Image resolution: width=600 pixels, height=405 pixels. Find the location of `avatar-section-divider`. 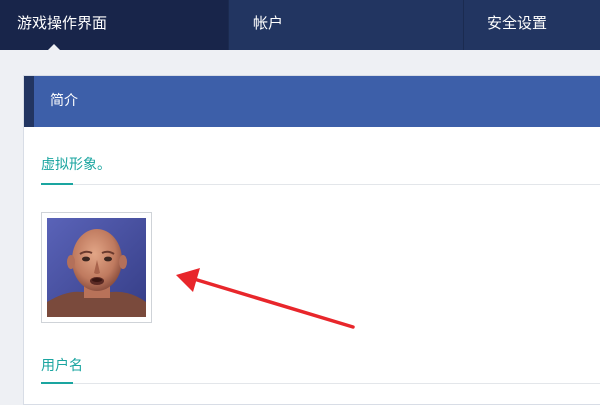

avatar-section-divider is located at coordinates (320, 184).